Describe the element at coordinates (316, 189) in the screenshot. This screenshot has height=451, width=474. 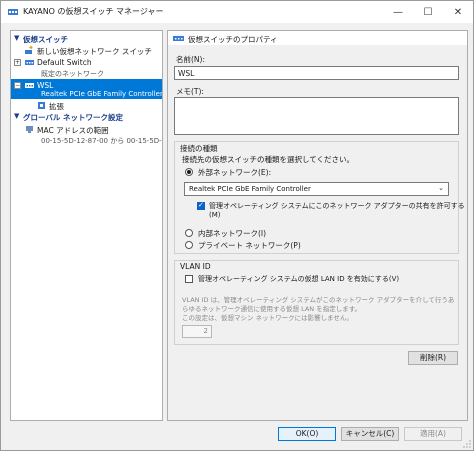
I see `external-adapter-select: Realtek PCIe GbE Family Controller ⌄` at that location.